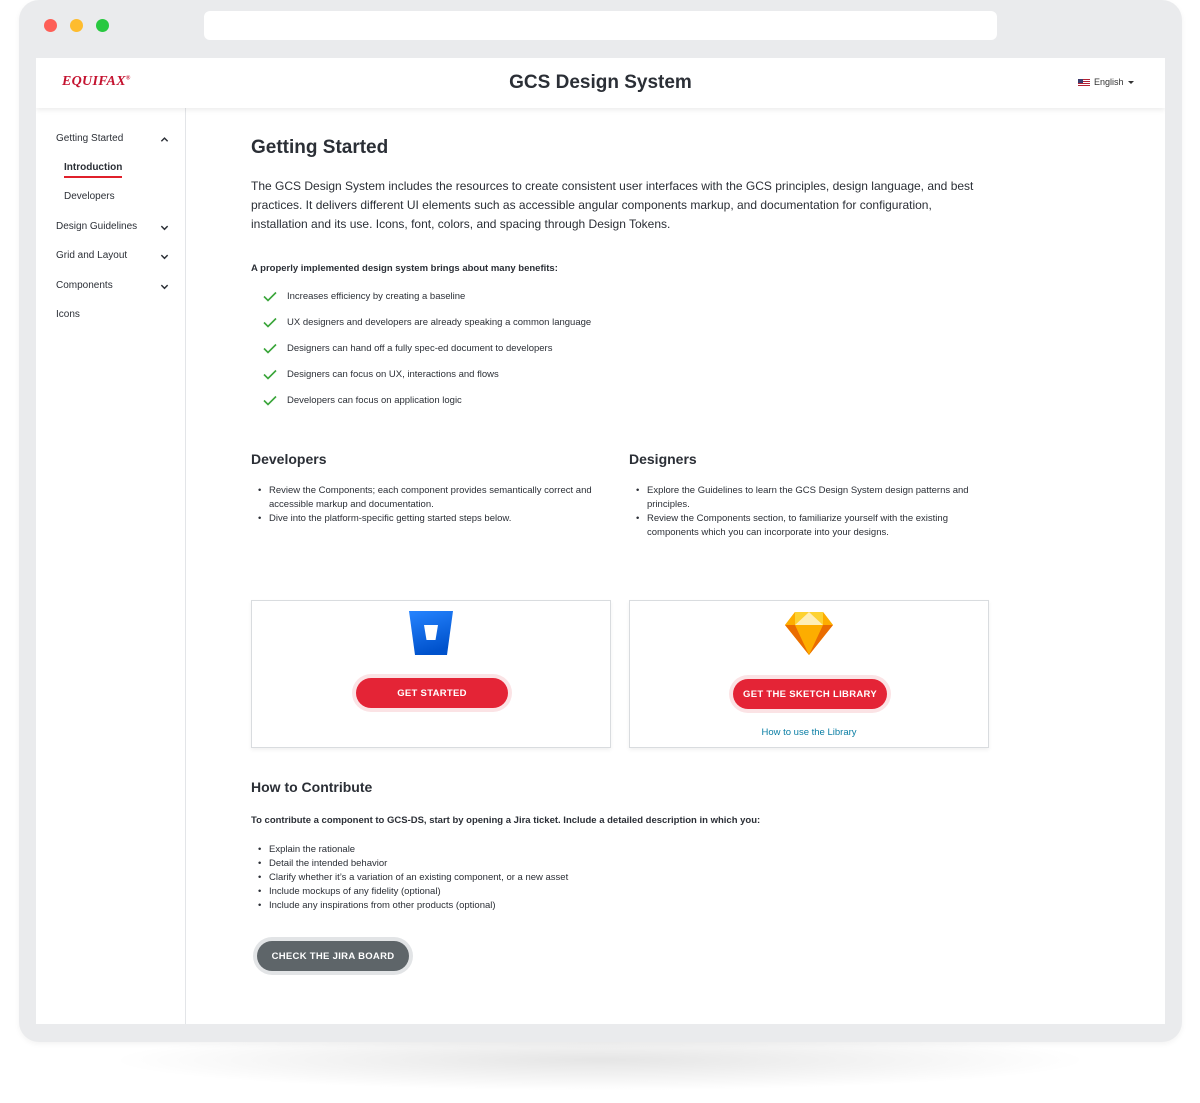  What do you see at coordinates (1084, 82) in the screenshot?
I see `us-flag-icon` at bounding box center [1084, 82].